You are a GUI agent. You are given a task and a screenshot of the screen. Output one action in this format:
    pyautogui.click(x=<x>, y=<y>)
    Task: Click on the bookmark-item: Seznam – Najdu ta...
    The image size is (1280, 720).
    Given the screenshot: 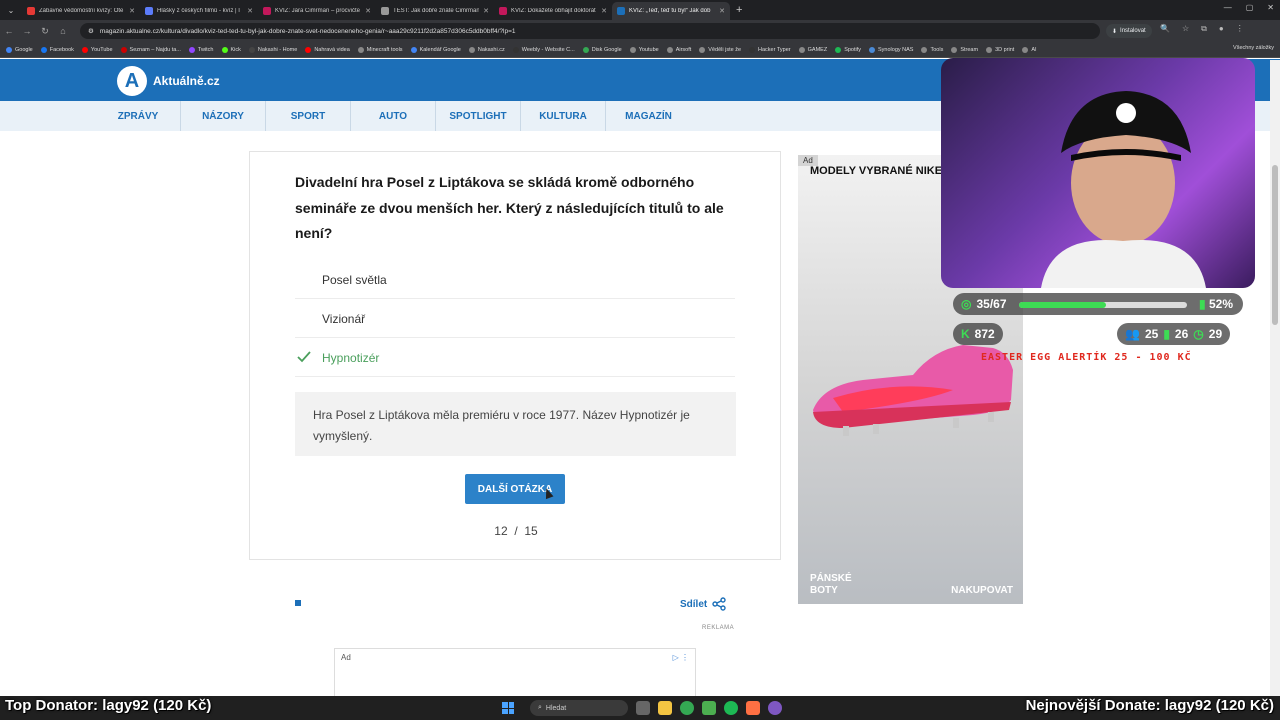 What is the action you would take?
    pyautogui.click(x=150, y=49)
    